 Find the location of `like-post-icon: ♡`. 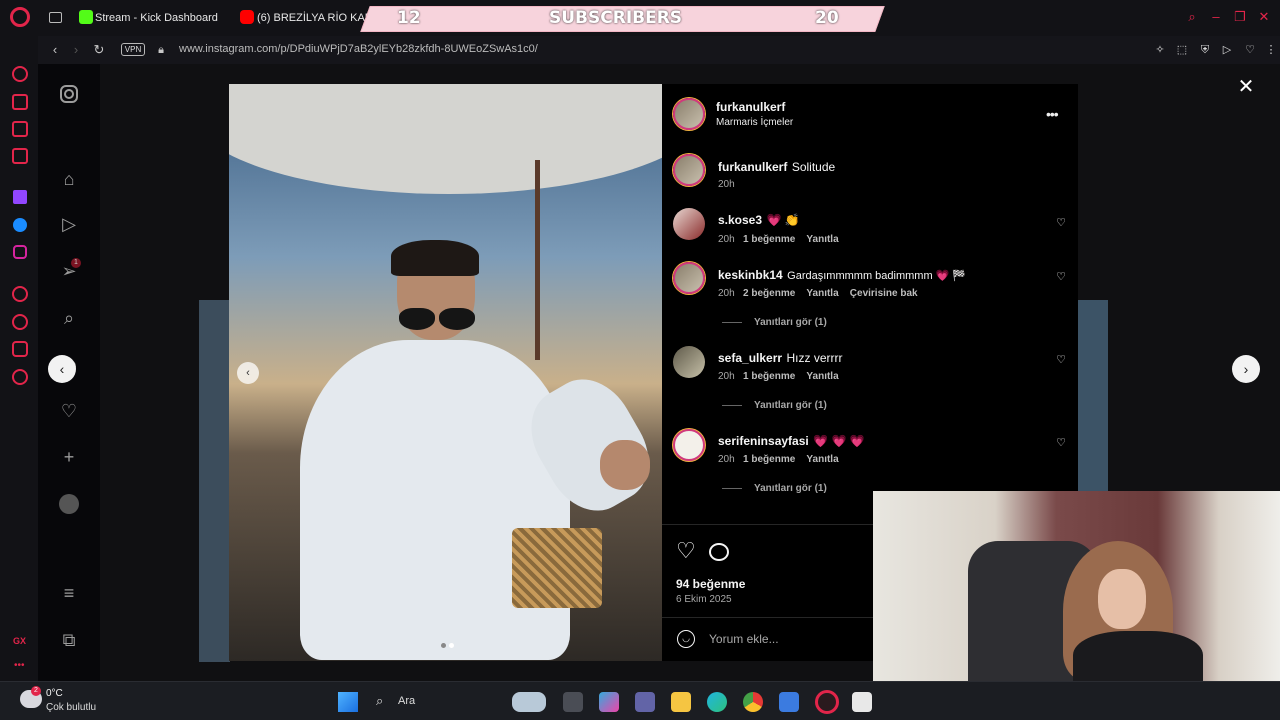

like-post-icon: ♡ is located at coordinates (686, 551).